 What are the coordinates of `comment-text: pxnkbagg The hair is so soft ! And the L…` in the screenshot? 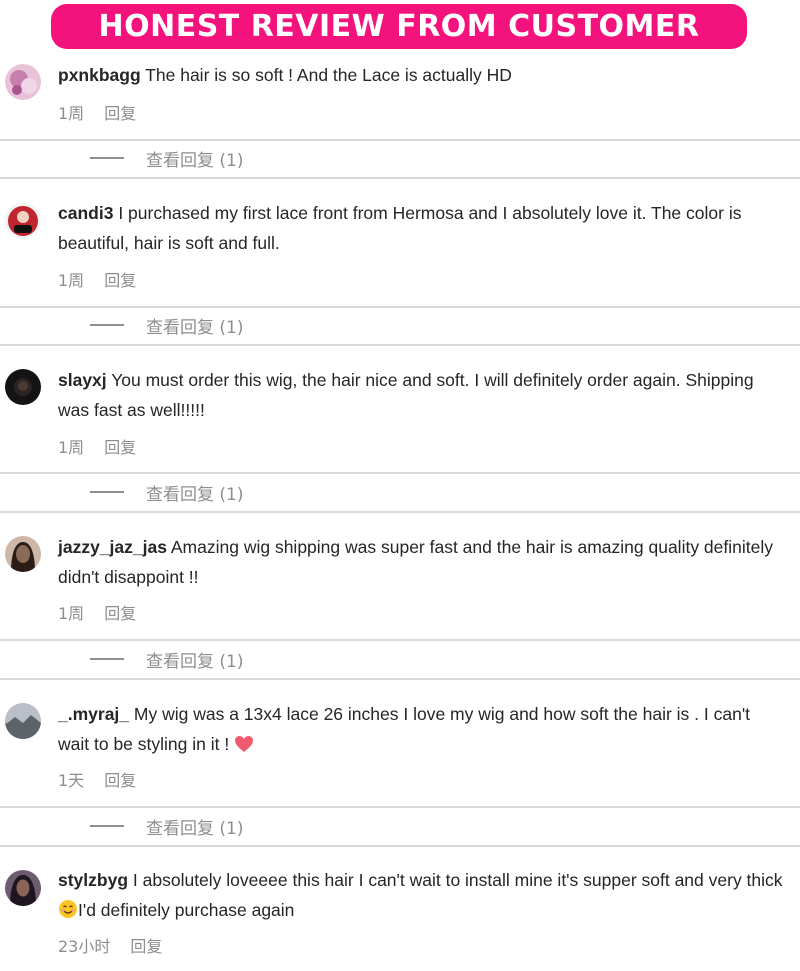 It's located at (422, 75).